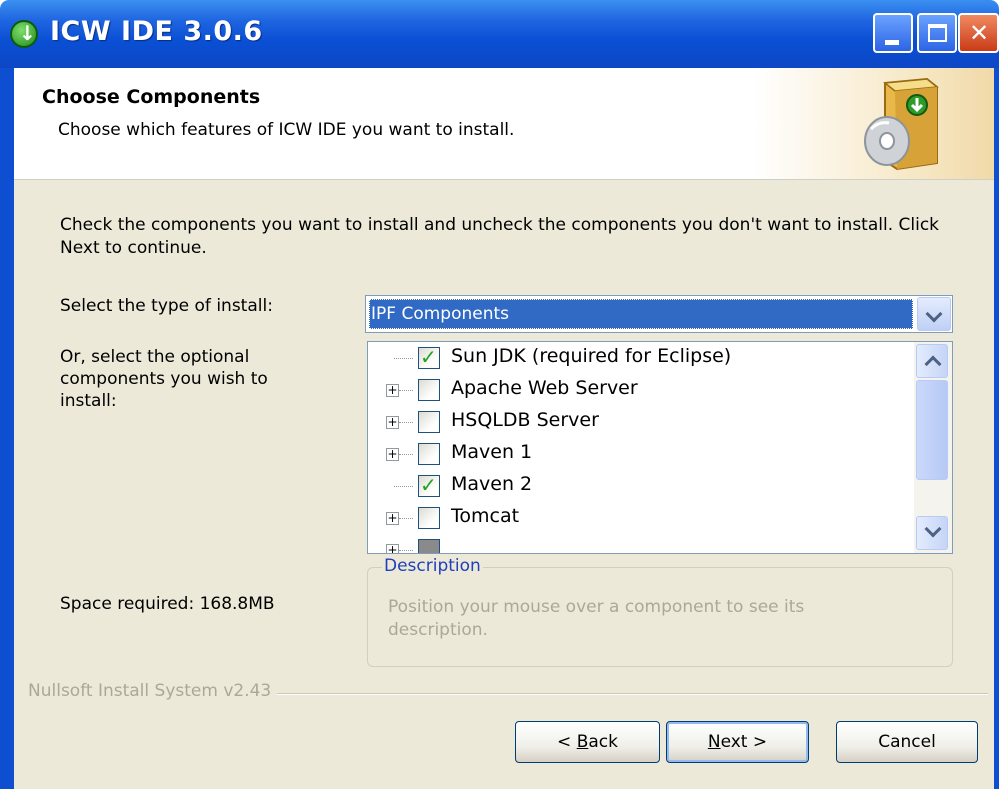 This screenshot has width=999, height=789. I want to click on scroll-up-icon, so click(932, 361).